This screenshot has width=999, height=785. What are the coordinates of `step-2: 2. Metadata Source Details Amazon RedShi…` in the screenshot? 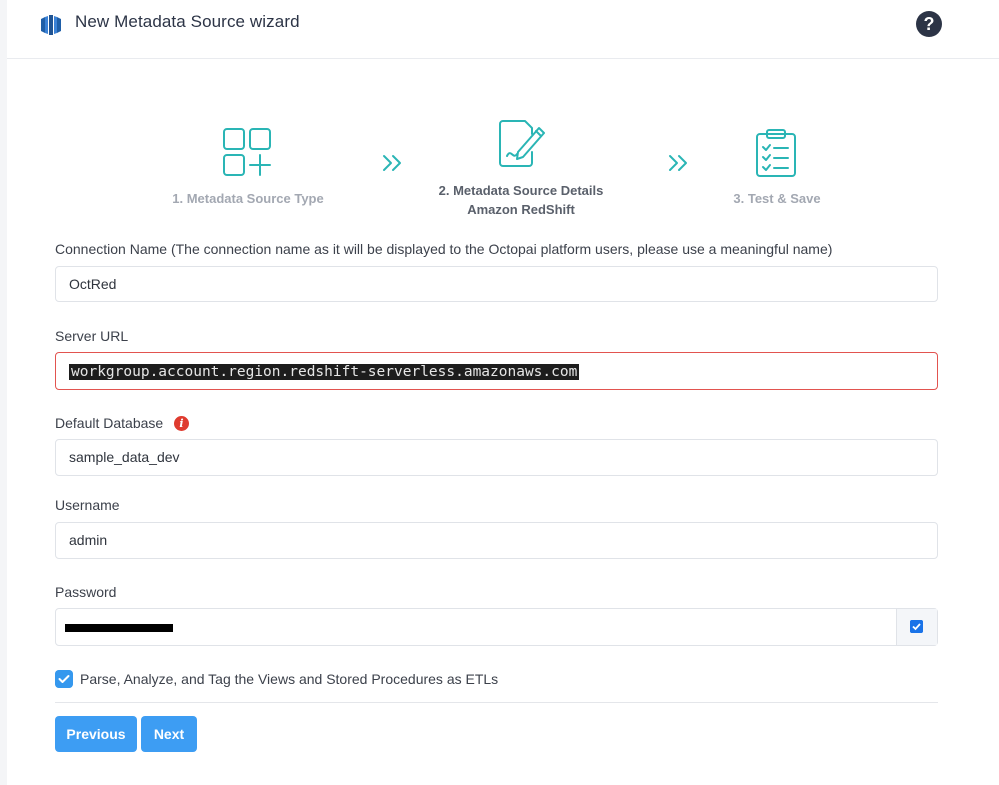 It's located at (521, 200).